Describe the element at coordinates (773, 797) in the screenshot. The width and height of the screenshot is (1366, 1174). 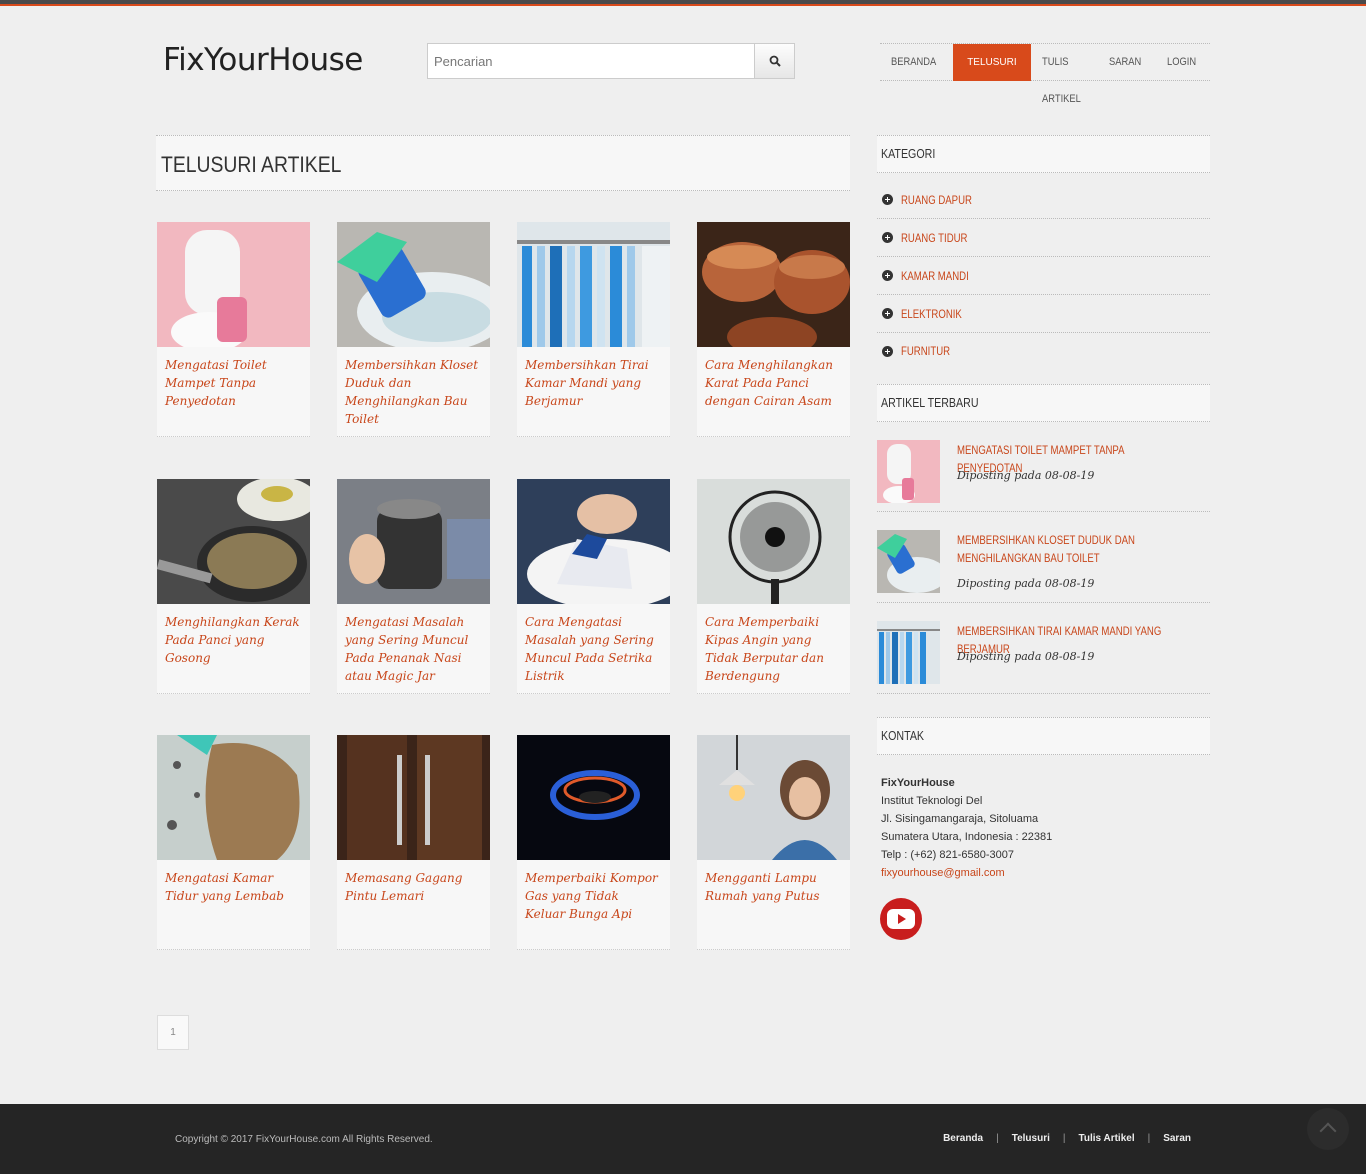
I see `light-bulb-thumbnail` at that location.